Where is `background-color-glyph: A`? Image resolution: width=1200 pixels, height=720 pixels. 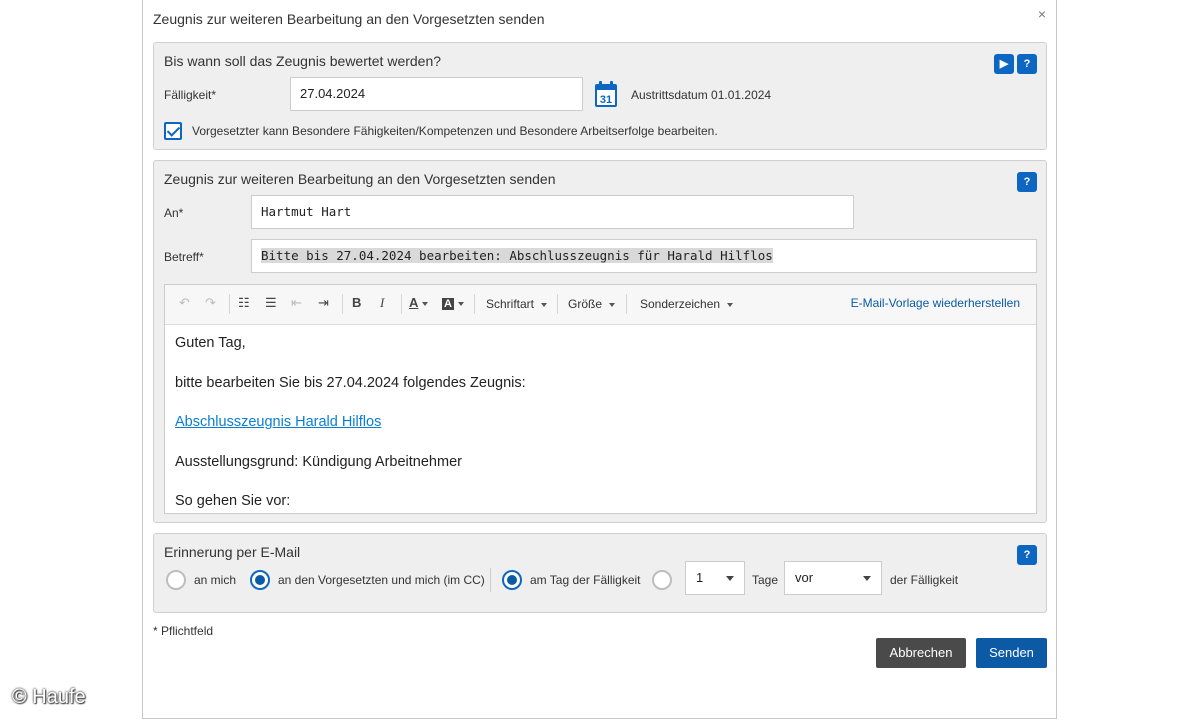
background-color-glyph: A is located at coordinates (448, 304).